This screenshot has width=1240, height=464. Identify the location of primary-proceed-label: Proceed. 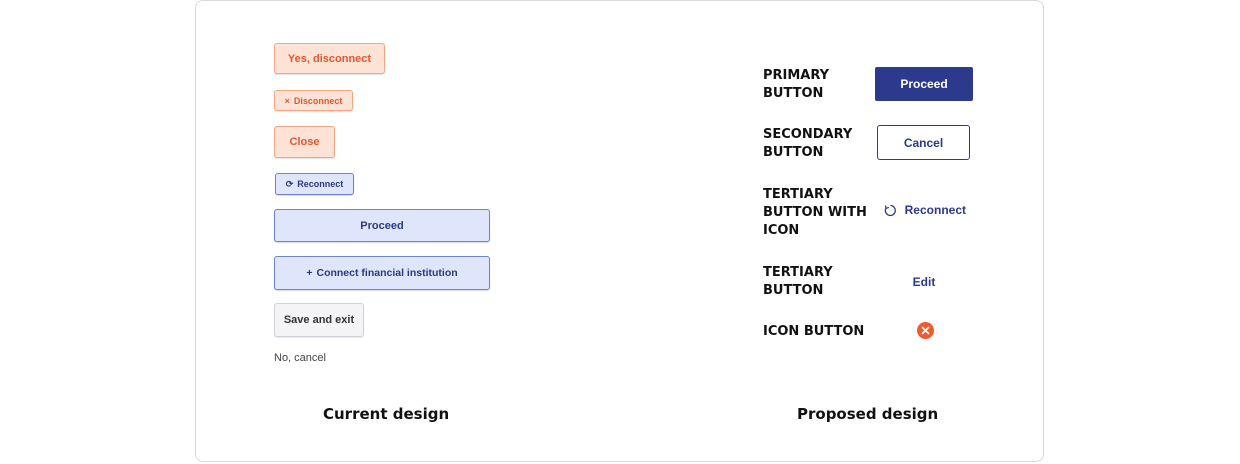
(924, 84).